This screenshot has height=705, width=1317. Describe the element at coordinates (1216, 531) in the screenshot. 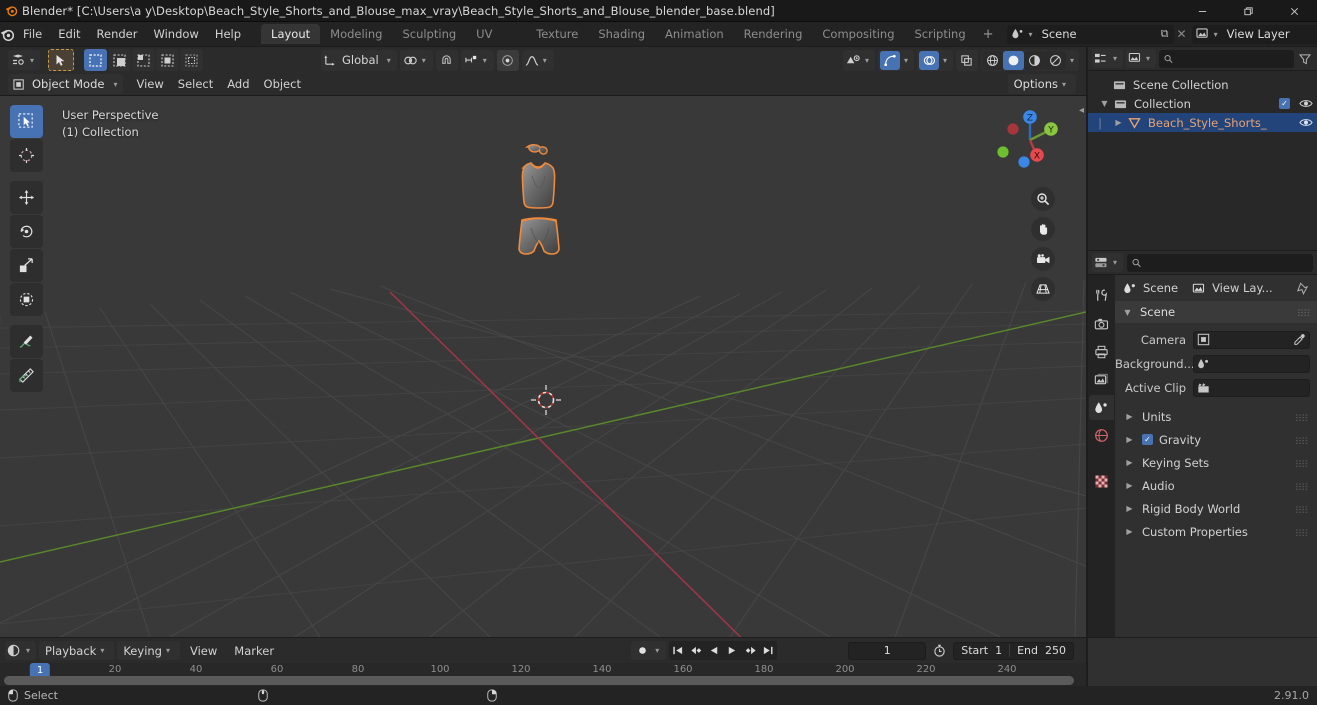

I see `section-custom-properties: ▶ Custom Properties` at that location.